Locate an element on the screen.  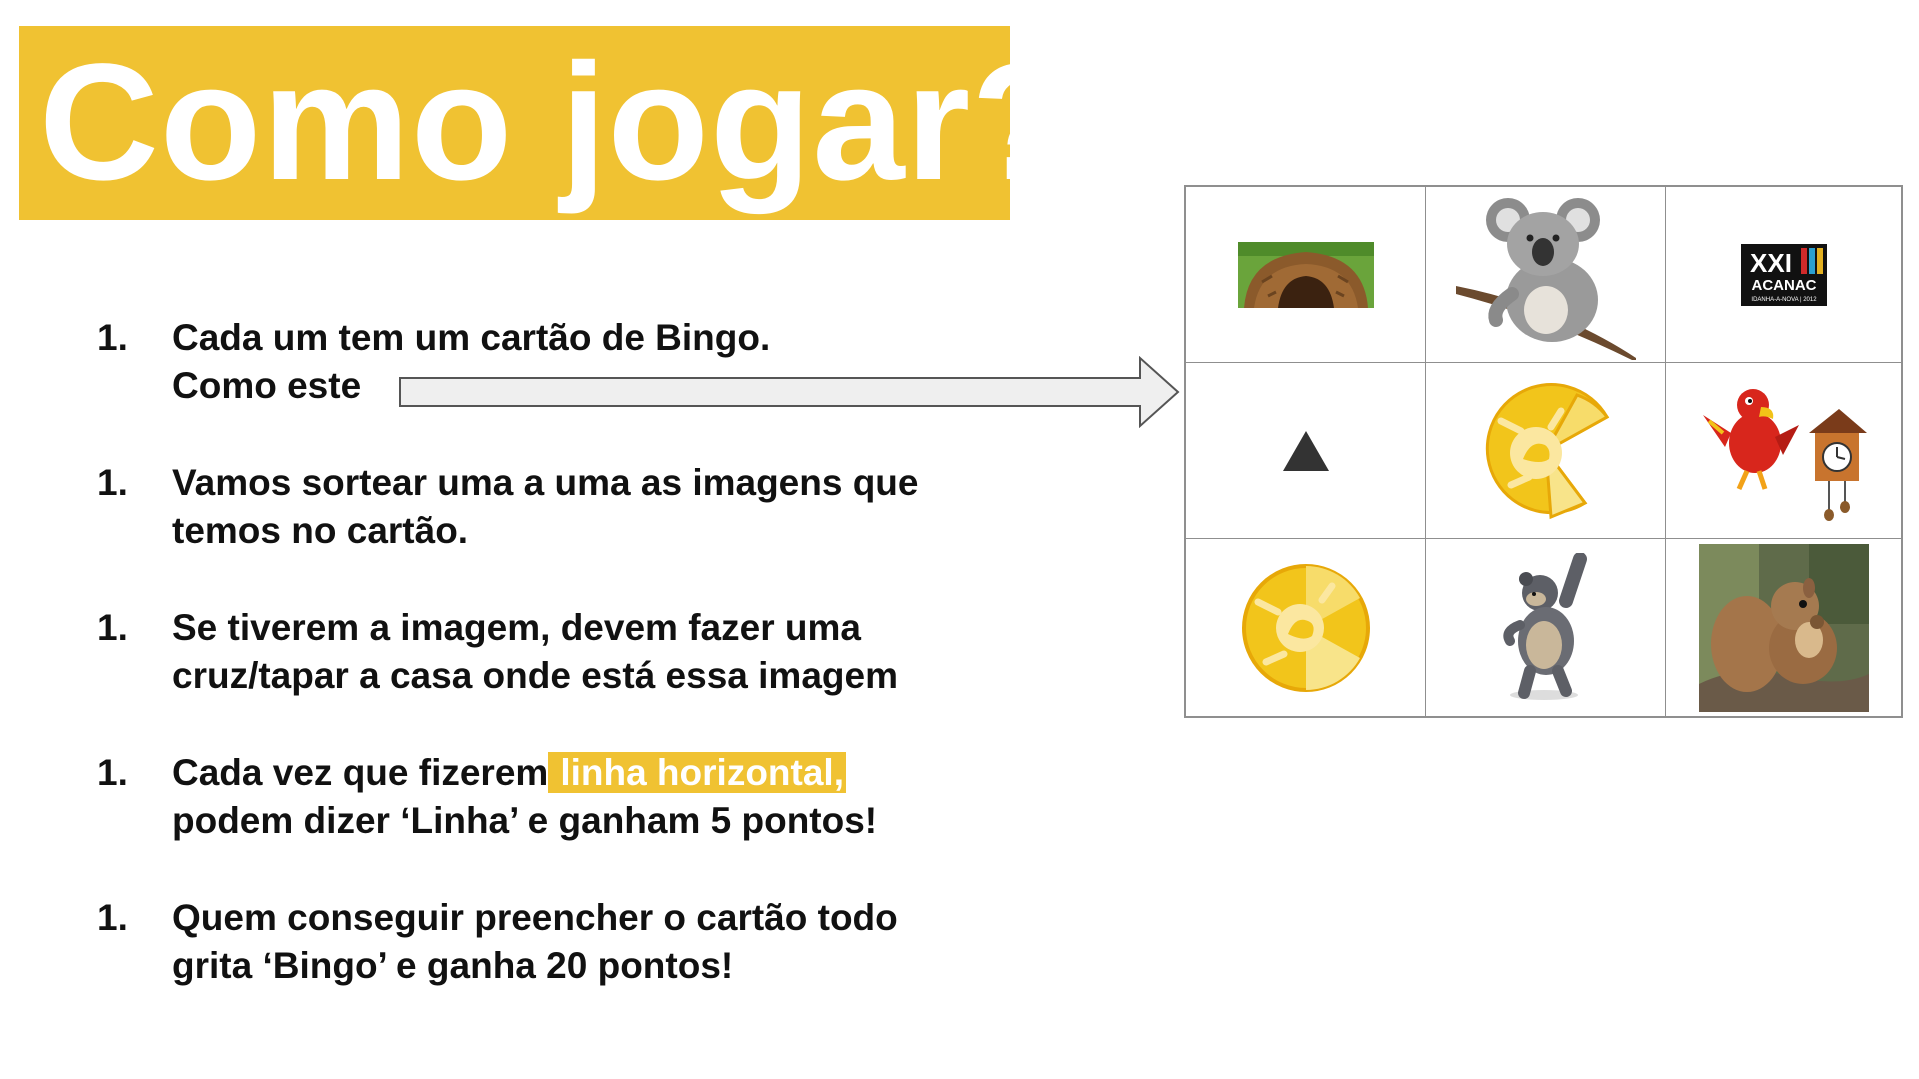
step-line: Vamos sortear uma a uma as imagens que is located at coordinates (545, 482).